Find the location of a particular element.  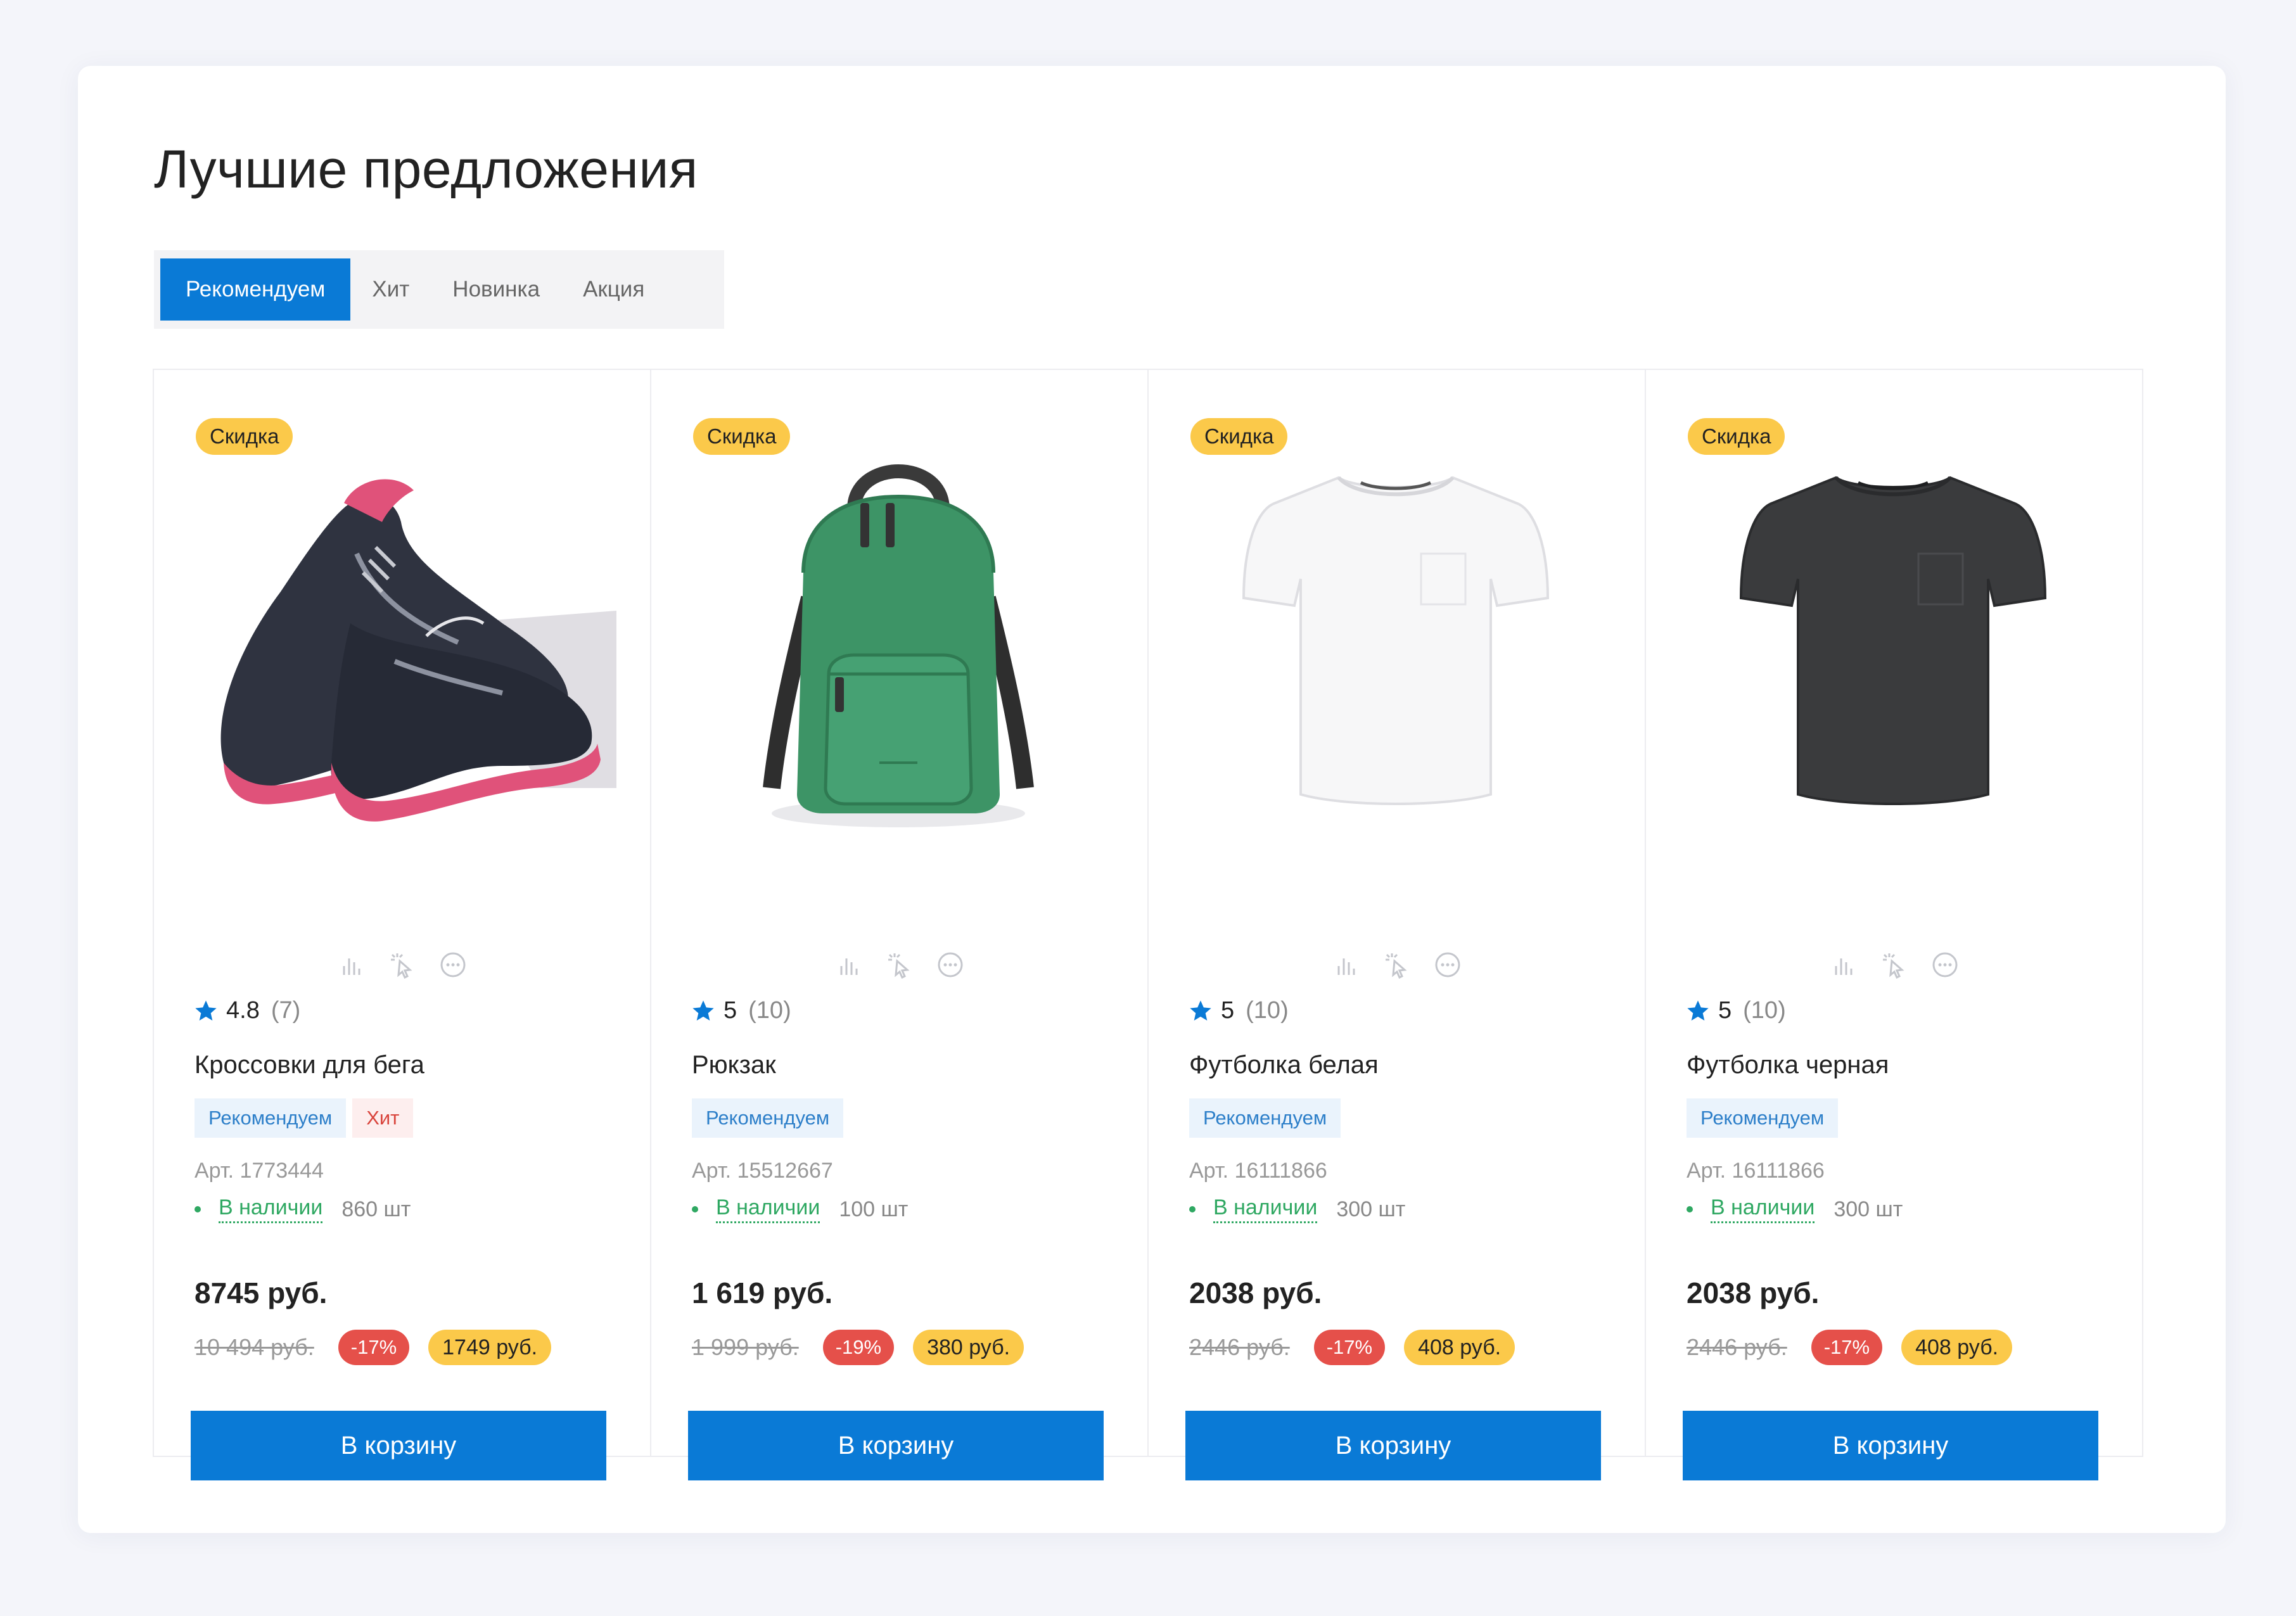

tab-hit: Хит is located at coordinates (390, 289).